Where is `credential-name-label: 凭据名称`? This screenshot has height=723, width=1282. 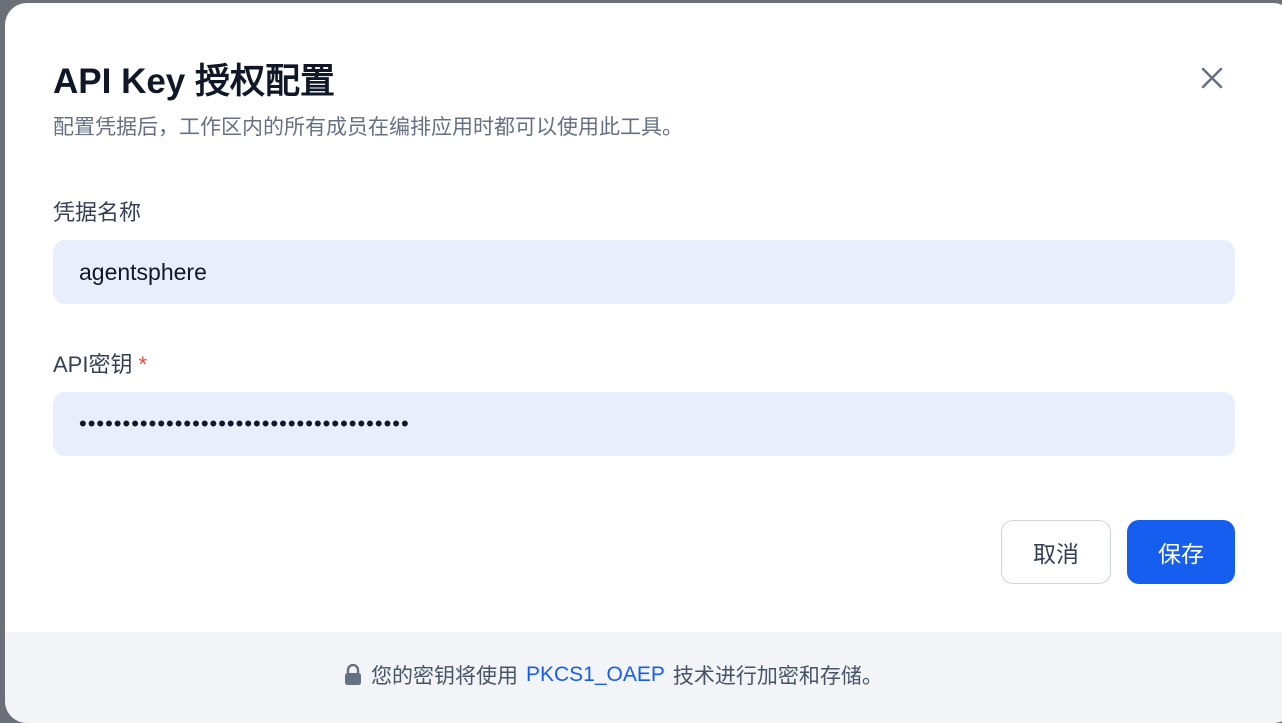 credential-name-label: 凭据名称 is located at coordinates (97, 212).